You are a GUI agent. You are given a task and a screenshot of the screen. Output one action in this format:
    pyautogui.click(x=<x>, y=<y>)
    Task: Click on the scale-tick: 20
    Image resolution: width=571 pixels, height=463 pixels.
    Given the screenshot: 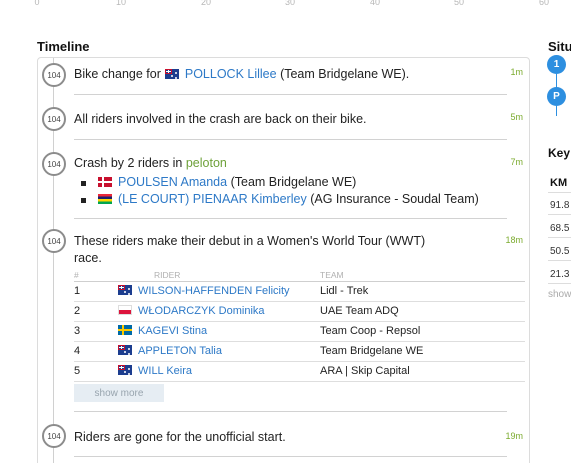 What is the action you would take?
    pyautogui.click(x=206, y=3)
    